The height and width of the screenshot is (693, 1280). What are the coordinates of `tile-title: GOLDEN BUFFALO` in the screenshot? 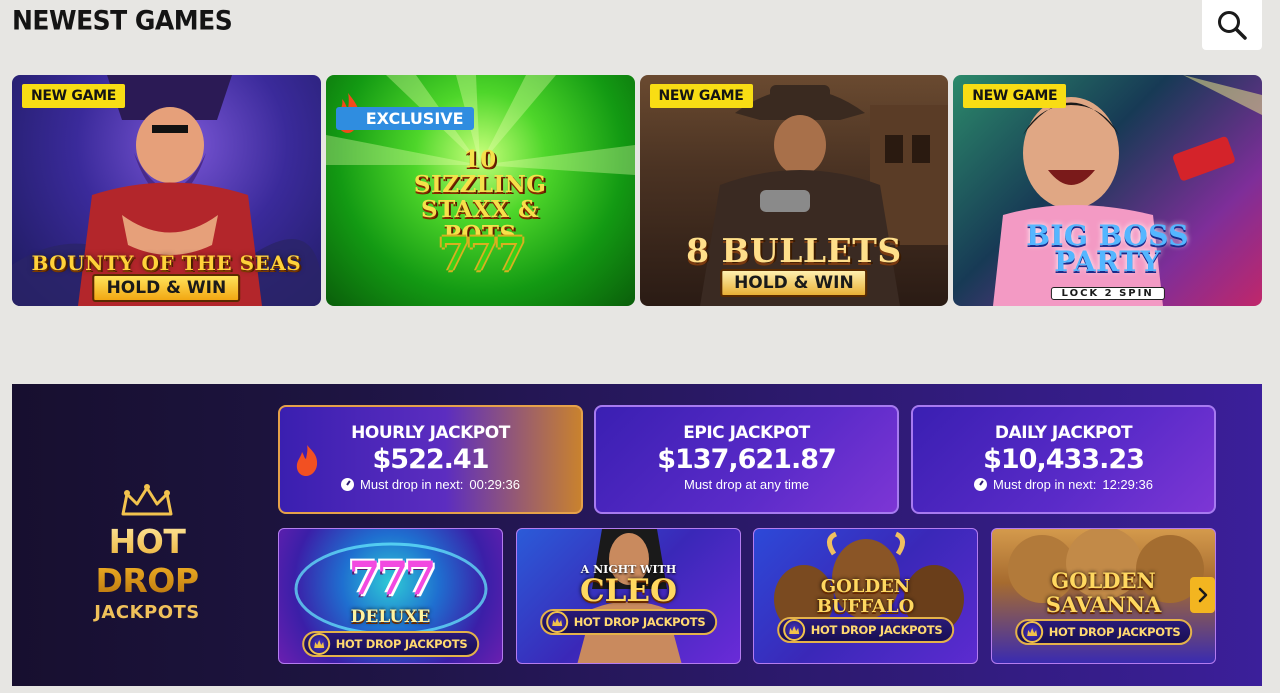 It's located at (865, 596).